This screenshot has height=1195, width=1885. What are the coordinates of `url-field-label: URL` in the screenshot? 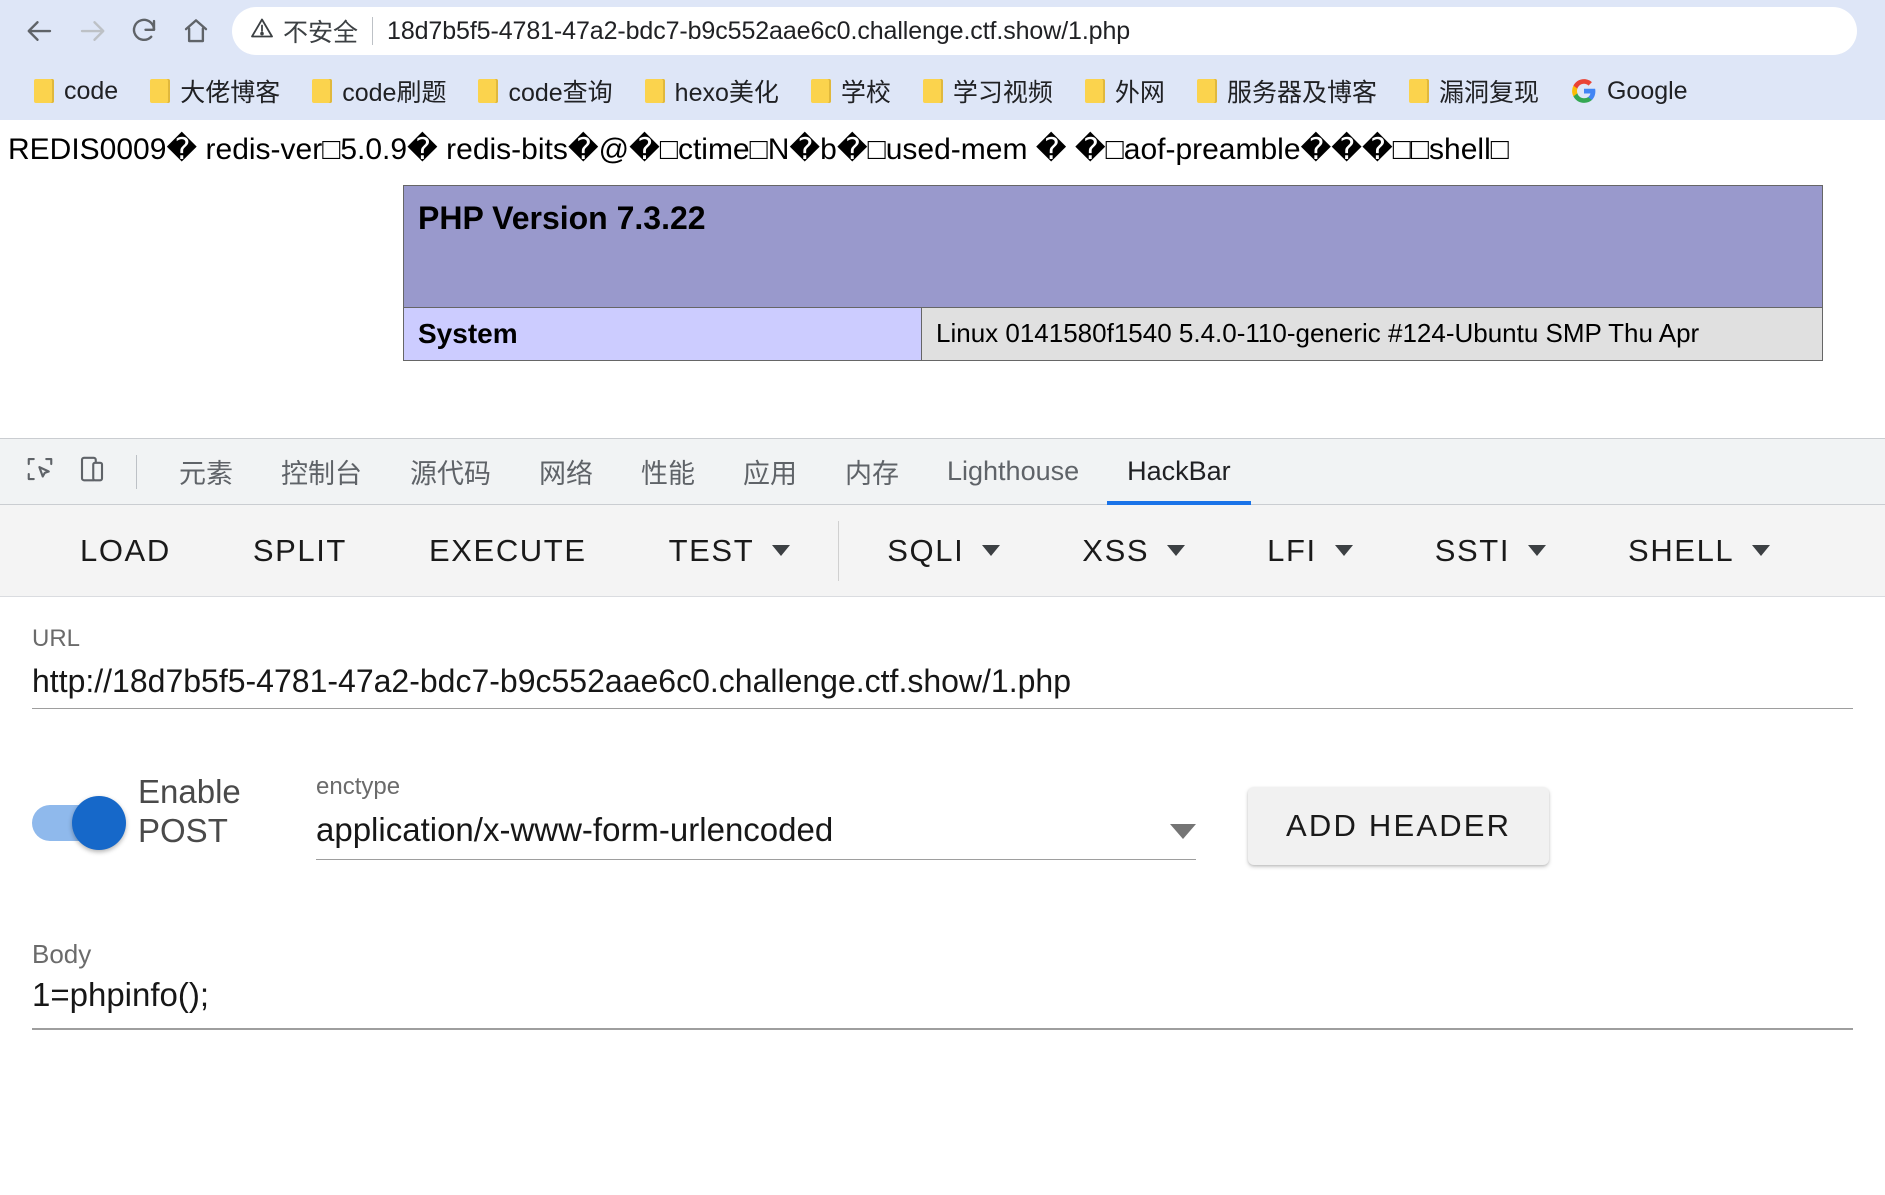 It's located at (56, 638).